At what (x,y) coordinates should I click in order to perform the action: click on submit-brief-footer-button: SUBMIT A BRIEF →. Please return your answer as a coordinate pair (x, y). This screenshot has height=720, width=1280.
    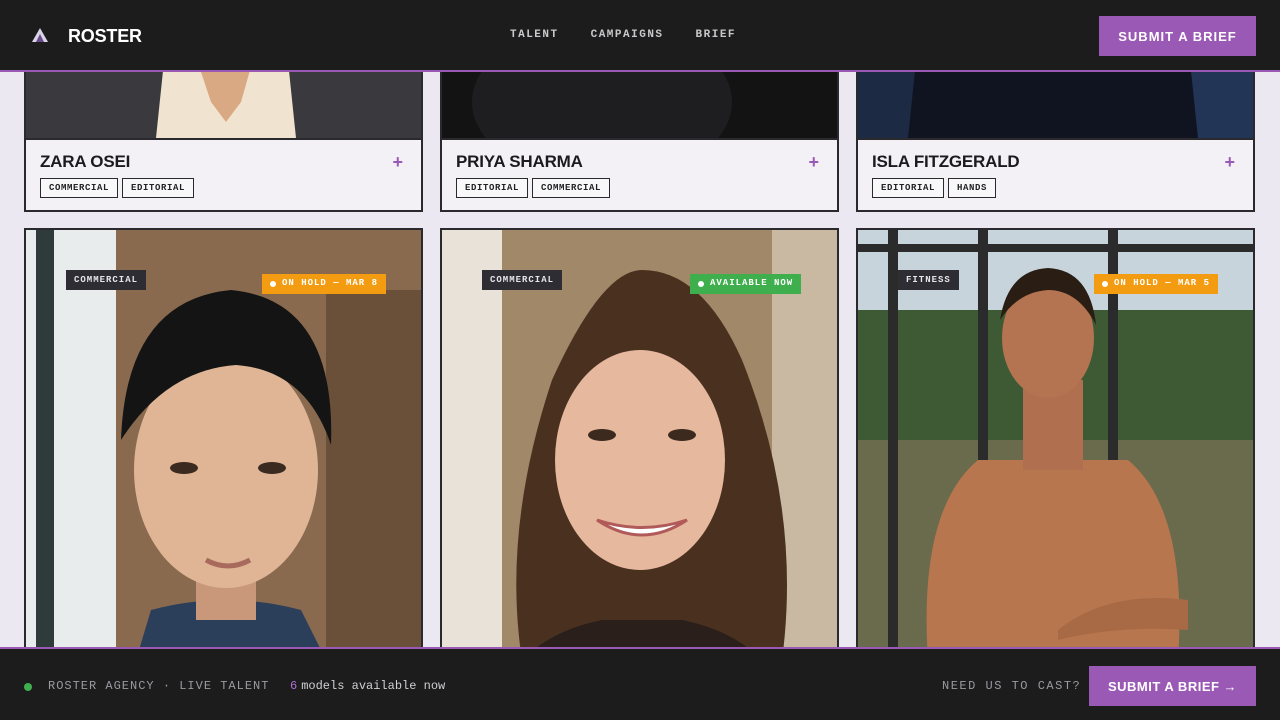
    Looking at the image, I should click on (1172, 686).